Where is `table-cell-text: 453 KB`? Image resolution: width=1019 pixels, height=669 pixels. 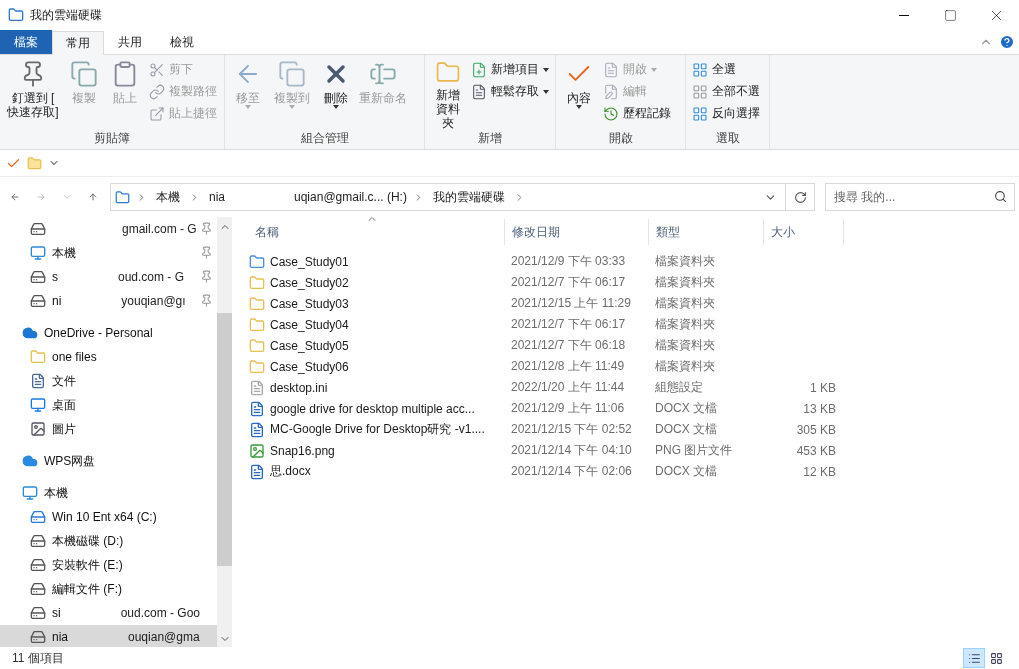
table-cell-text: 453 KB is located at coordinates (816, 450).